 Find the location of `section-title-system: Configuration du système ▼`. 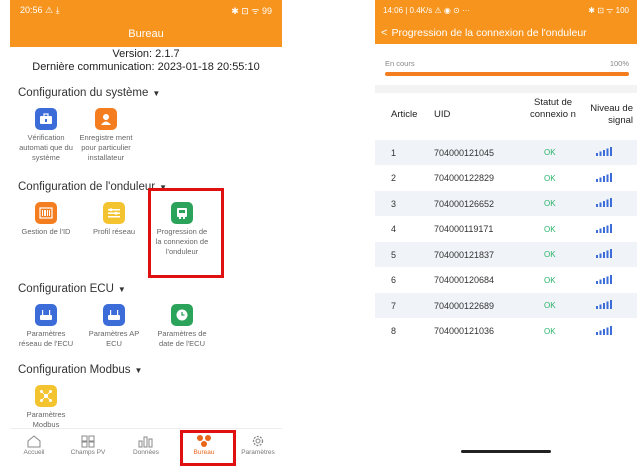

section-title-system: Configuration du système ▼ is located at coordinates (89, 93).